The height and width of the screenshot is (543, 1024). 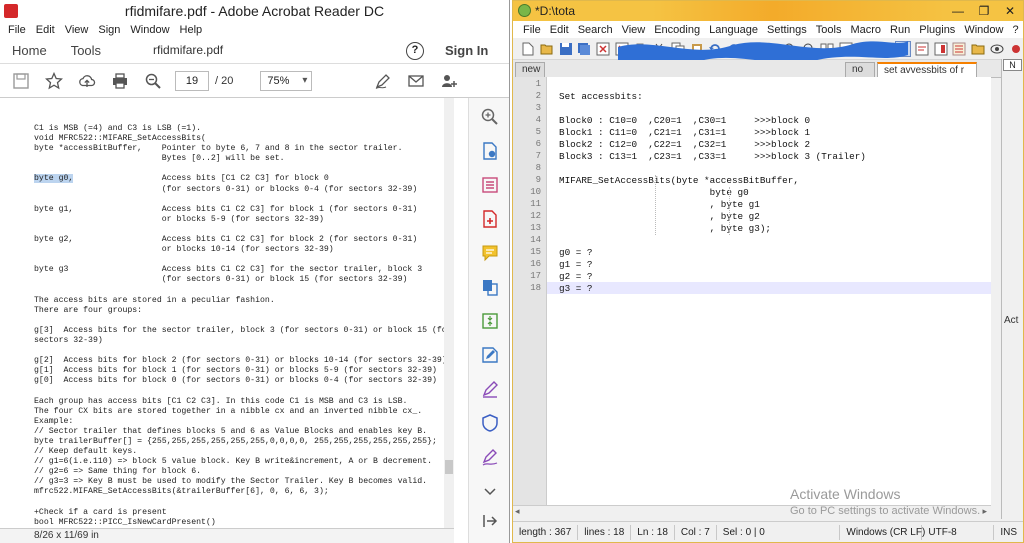 I want to click on doc-map-icon, so click(x=940, y=49).